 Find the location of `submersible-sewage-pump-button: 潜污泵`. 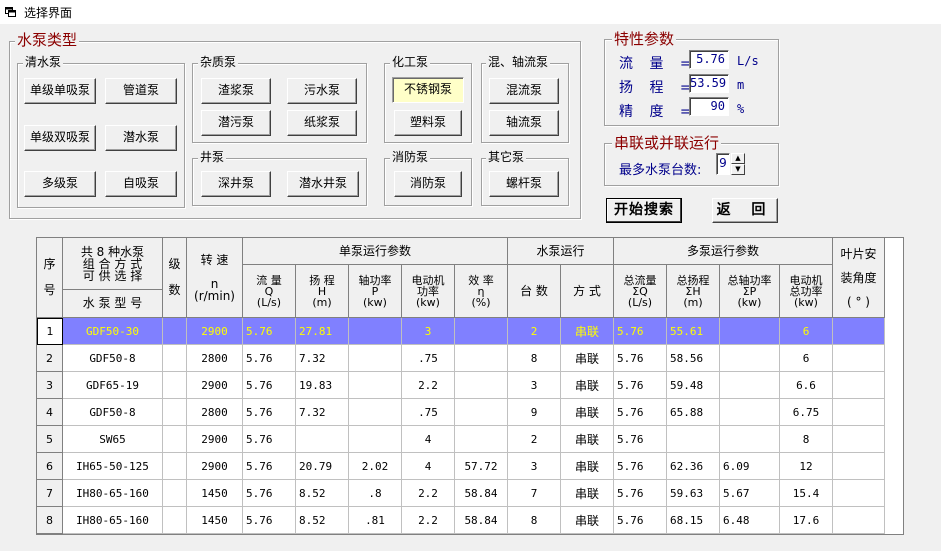

submersible-sewage-pump-button: 潜污泵 is located at coordinates (236, 123).